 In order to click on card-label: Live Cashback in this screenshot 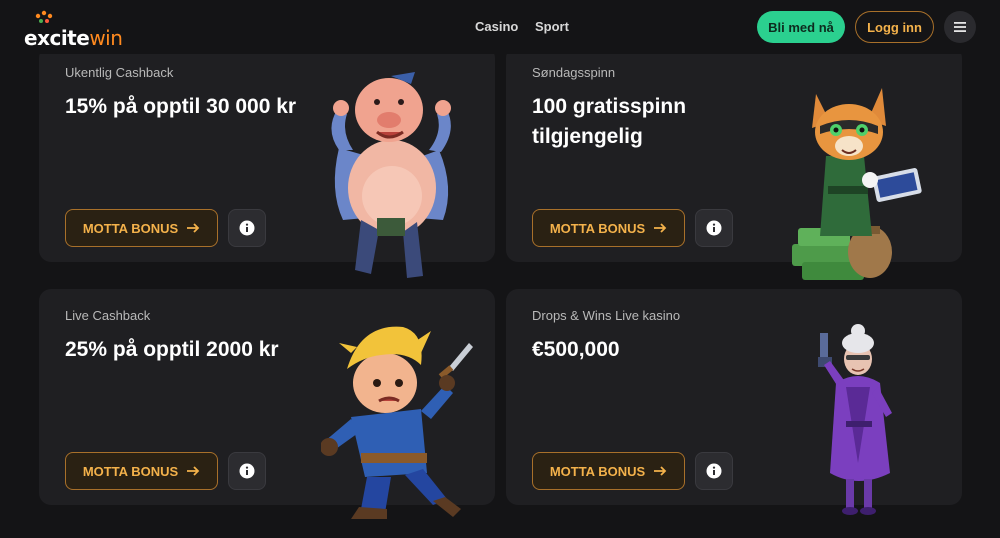, I will do `click(108, 315)`.